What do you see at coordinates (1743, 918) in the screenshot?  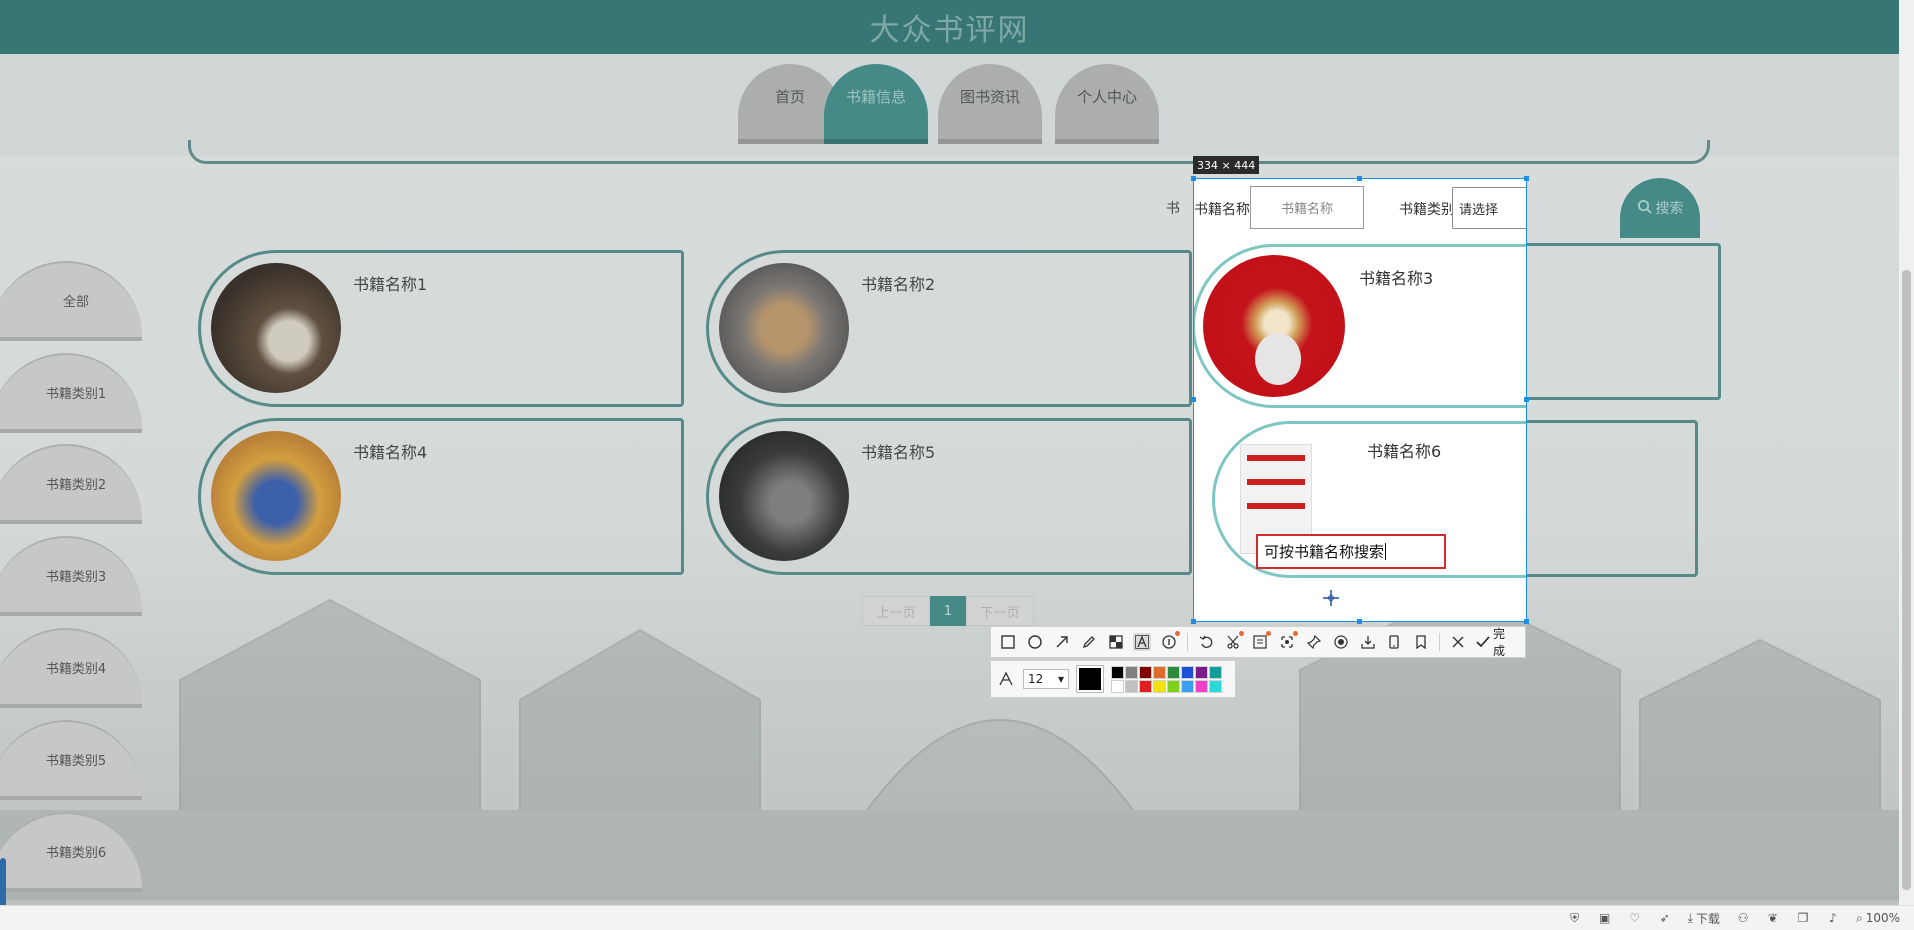 I see `glasses-icon: ⚇` at bounding box center [1743, 918].